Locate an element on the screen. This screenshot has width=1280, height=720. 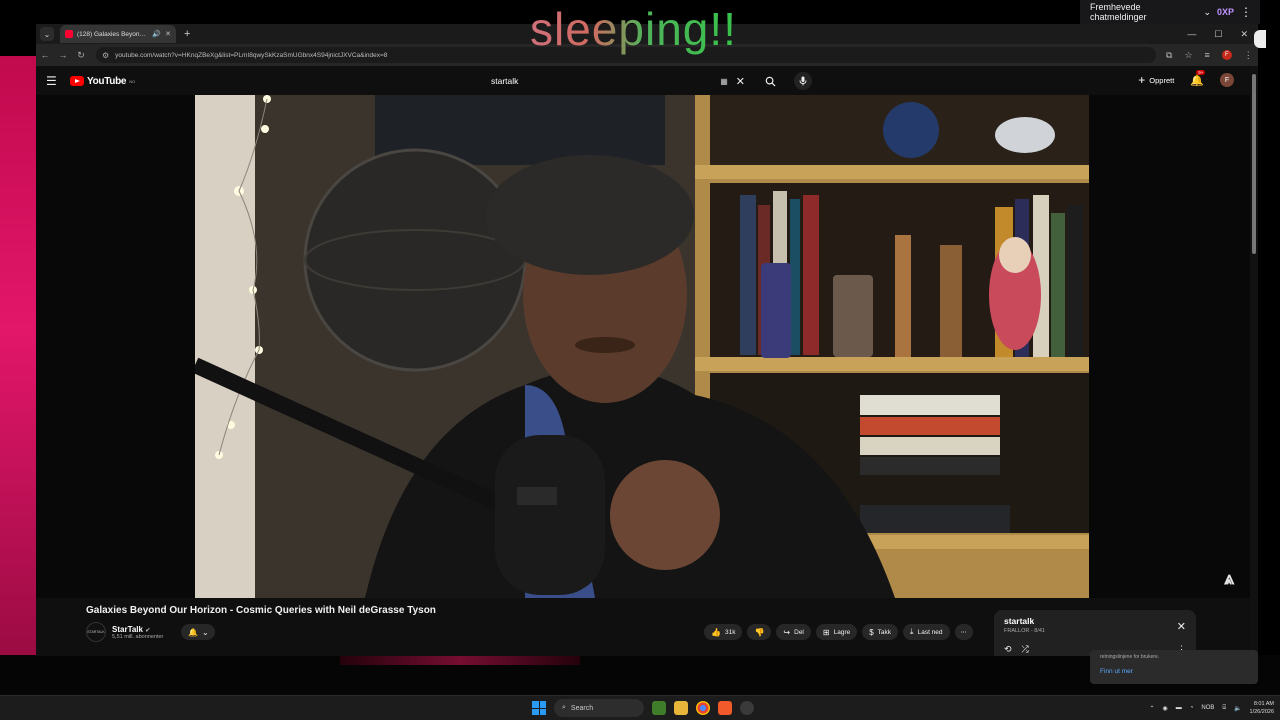
more-icon: ⋮ is located at coordinates (1246, 12).